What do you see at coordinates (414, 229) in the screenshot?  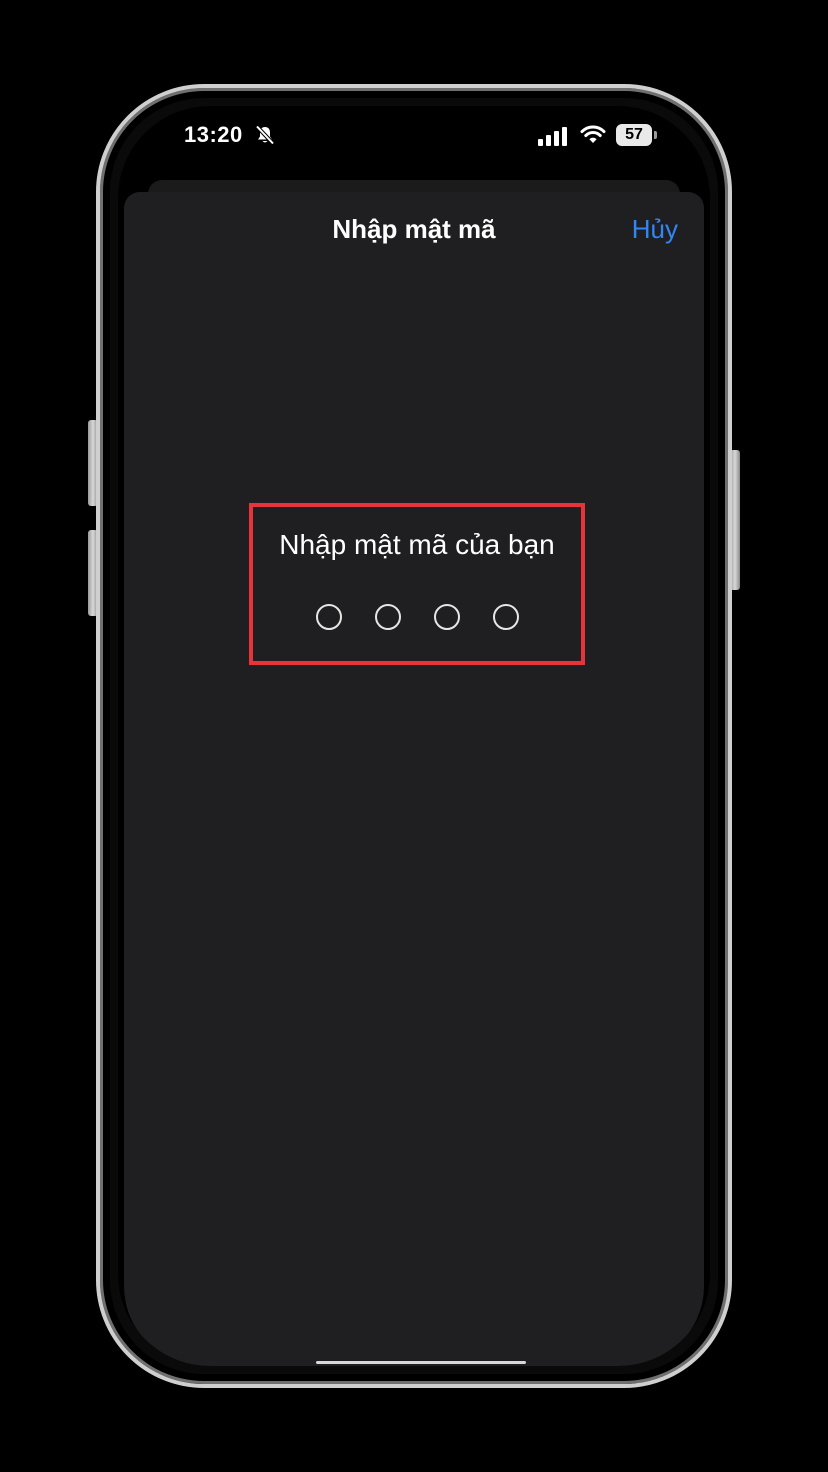 I see `sheet-title: Nhập mật mã` at bounding box center [414, 229].